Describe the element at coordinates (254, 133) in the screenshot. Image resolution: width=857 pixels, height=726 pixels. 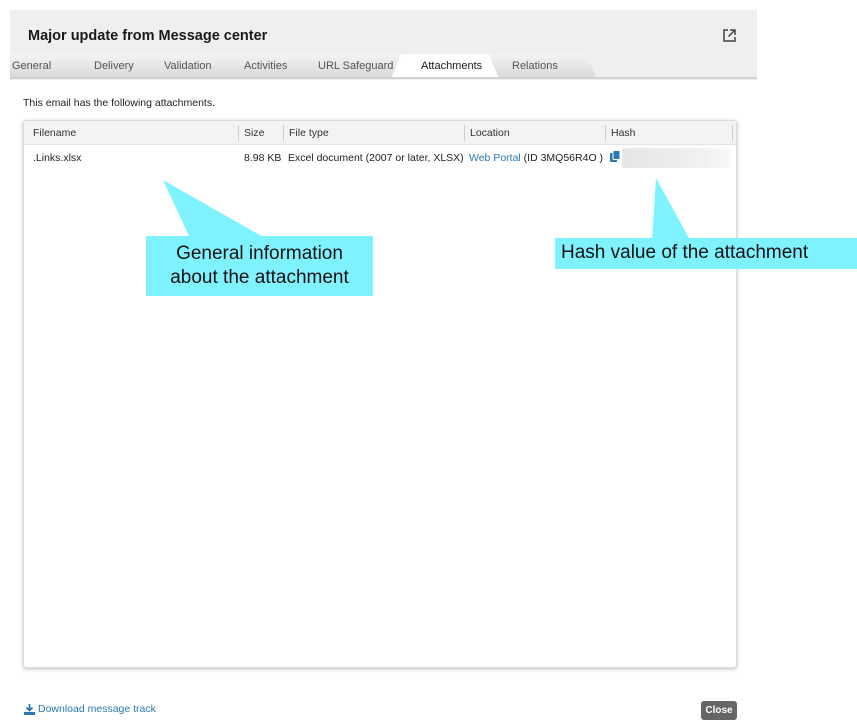
I see `column-header-size: Size` at that location.